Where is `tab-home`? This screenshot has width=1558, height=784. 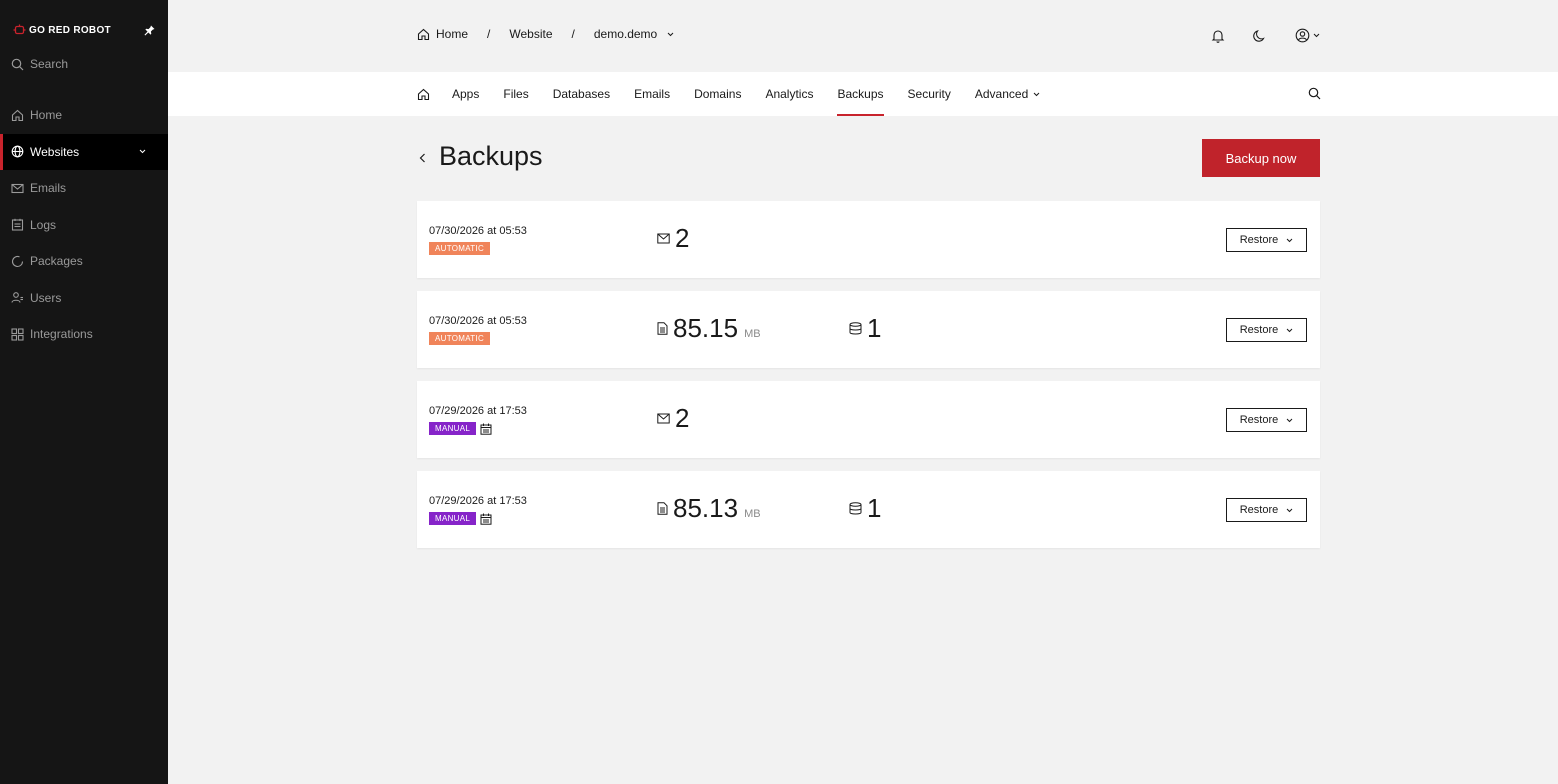 tab-home is located at coordinates (423, 94).